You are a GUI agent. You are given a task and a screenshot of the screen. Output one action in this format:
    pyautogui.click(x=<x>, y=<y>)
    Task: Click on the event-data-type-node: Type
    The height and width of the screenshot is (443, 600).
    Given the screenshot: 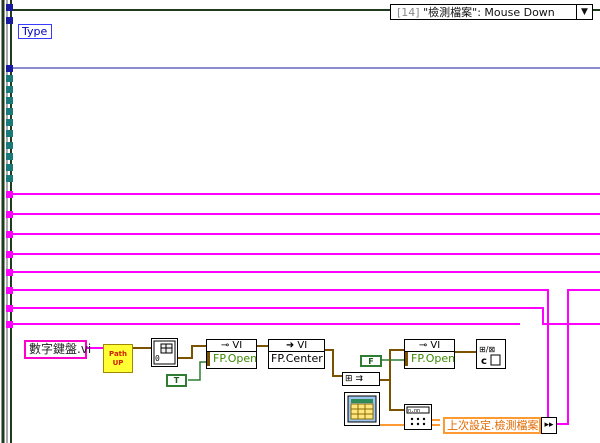 What is the action you would take?
    pyautogui.click(x=35, y=31)
    